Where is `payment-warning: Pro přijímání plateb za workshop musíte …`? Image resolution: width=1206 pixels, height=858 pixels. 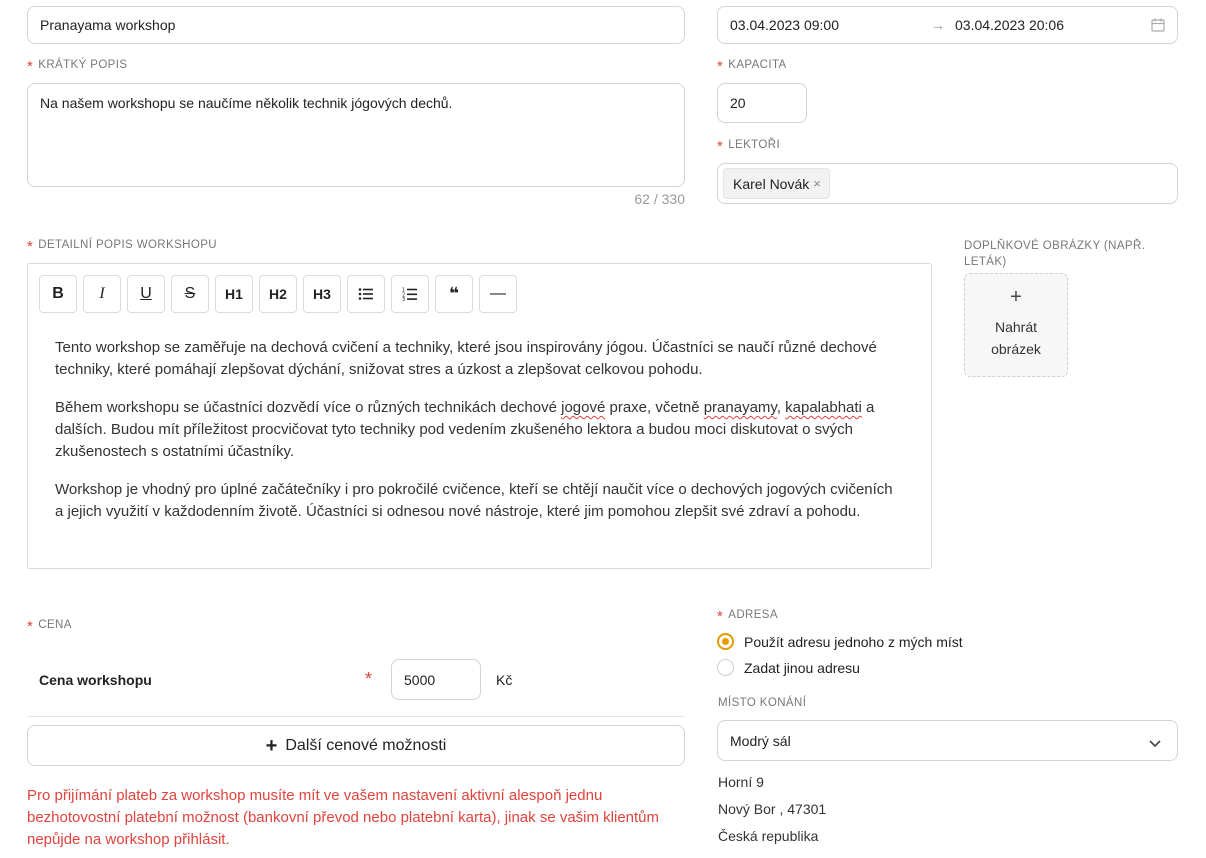
payment-warning: Pro přijímání plateb za workshop musíte … is located at coordinates (343, 817).